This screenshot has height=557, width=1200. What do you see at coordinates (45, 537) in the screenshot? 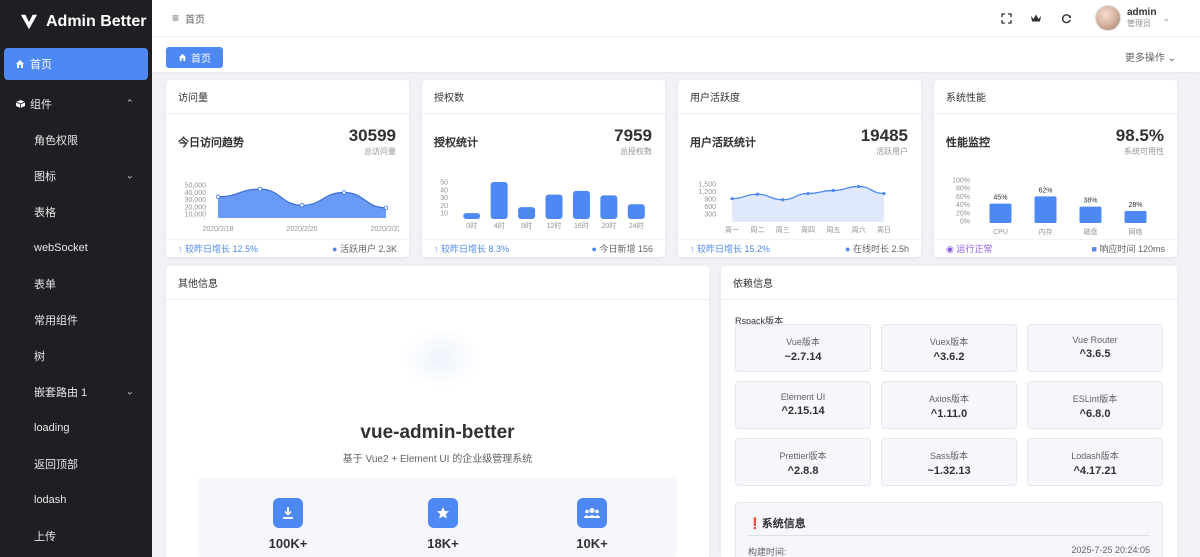
I see `sidebar-item-label: 上传` at bounding box center [45, 537].